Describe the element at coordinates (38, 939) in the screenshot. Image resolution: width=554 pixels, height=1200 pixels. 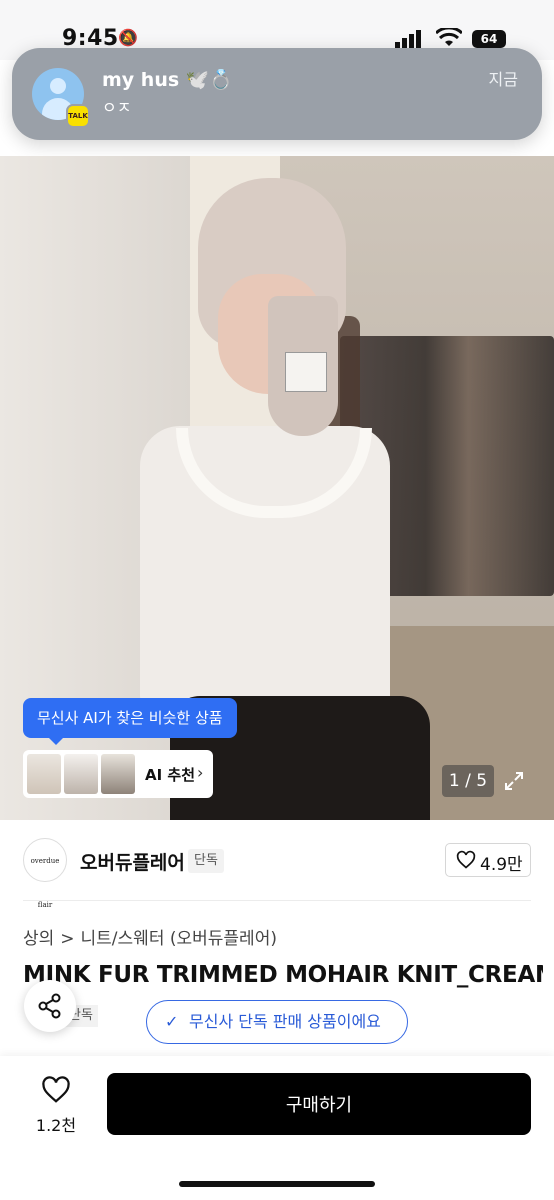
I see `breadcrumb-category: 상의` at that location.